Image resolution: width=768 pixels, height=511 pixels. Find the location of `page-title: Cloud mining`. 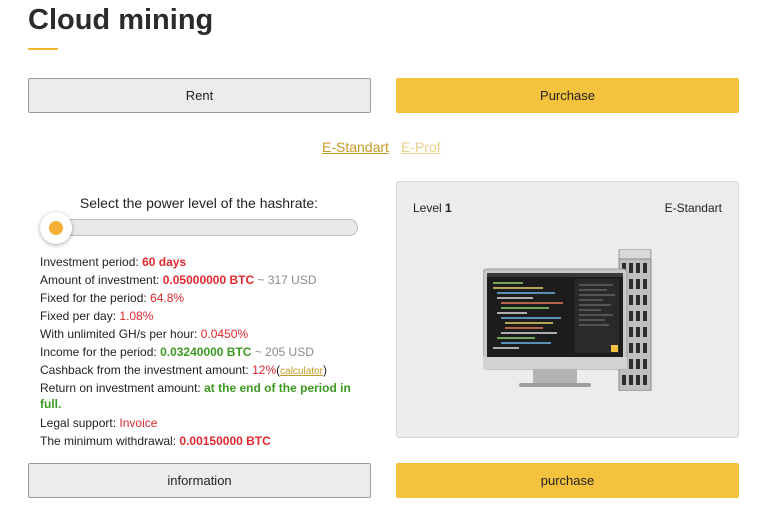

page-title: Cloud mining is located at coordinates (121, 20).